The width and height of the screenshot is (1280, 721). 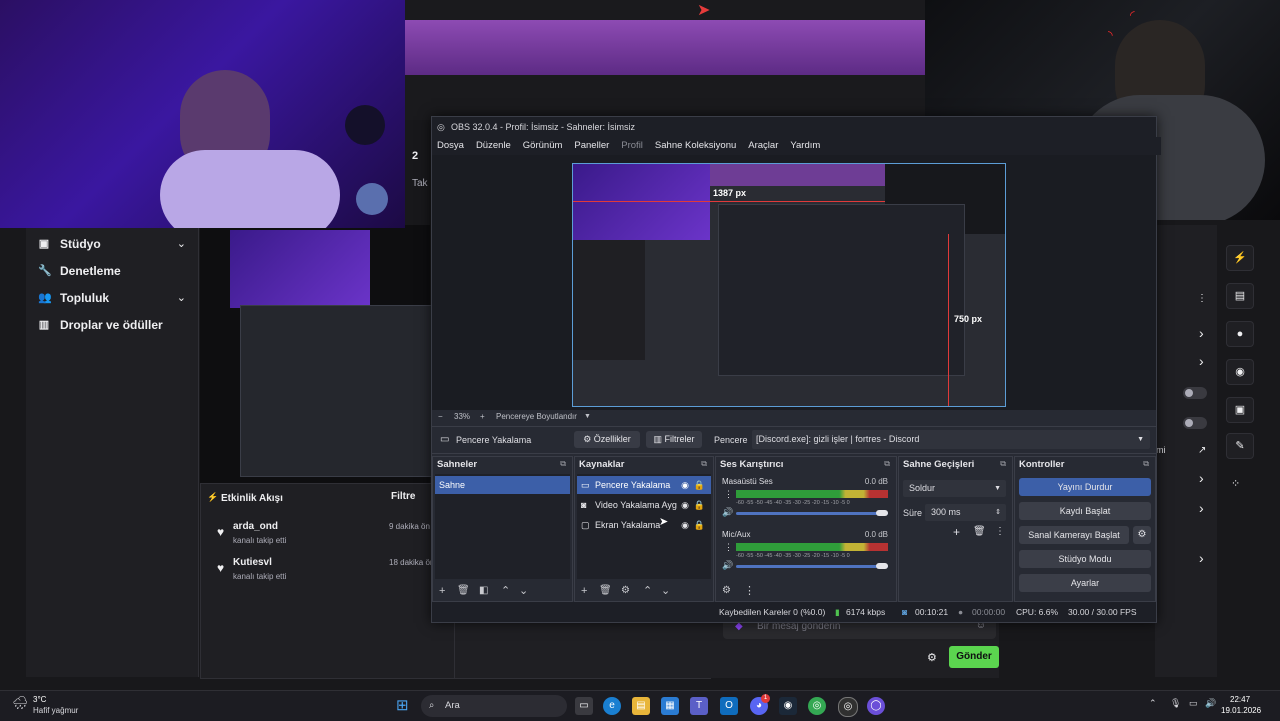 What do you see at coordinates (763, 146) in the screenshot?
I see `menu-tools: Araçlar` at bounding box center [763, 146].